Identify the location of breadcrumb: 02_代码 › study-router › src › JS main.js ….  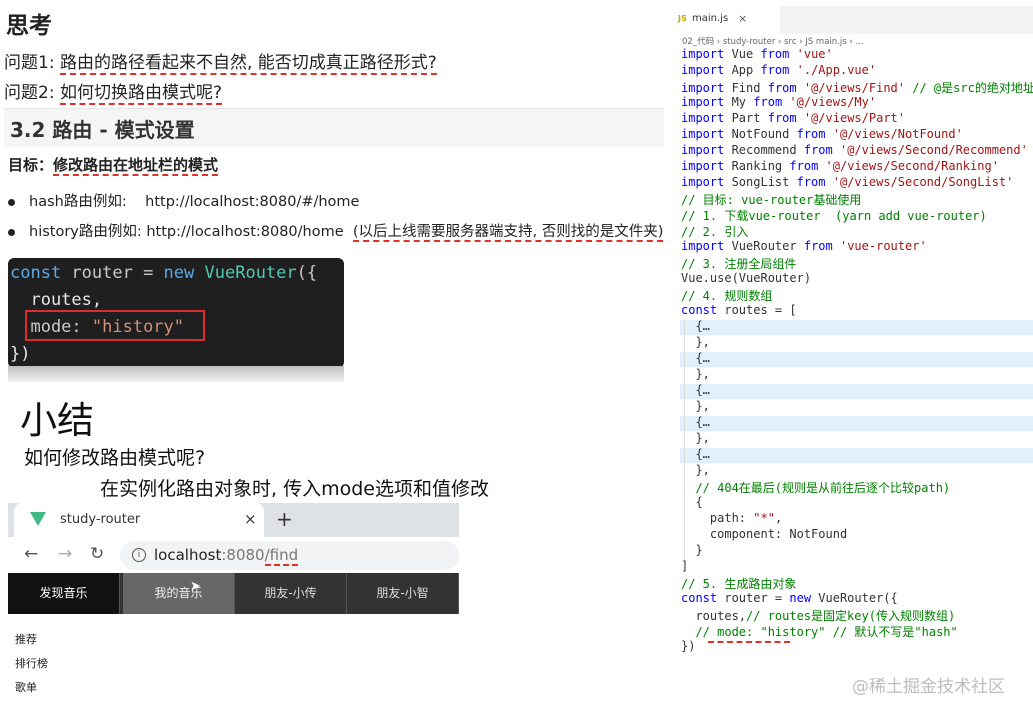
(773, 41).